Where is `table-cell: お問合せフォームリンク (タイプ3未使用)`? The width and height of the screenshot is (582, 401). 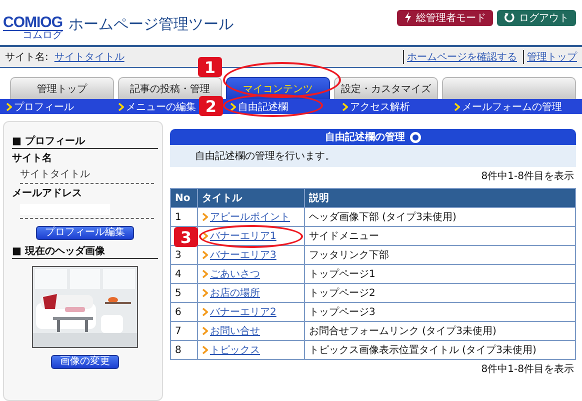 table-cell: お問合せフォームリンク (タイプ3未使用) is located at coordinates (440, 331).